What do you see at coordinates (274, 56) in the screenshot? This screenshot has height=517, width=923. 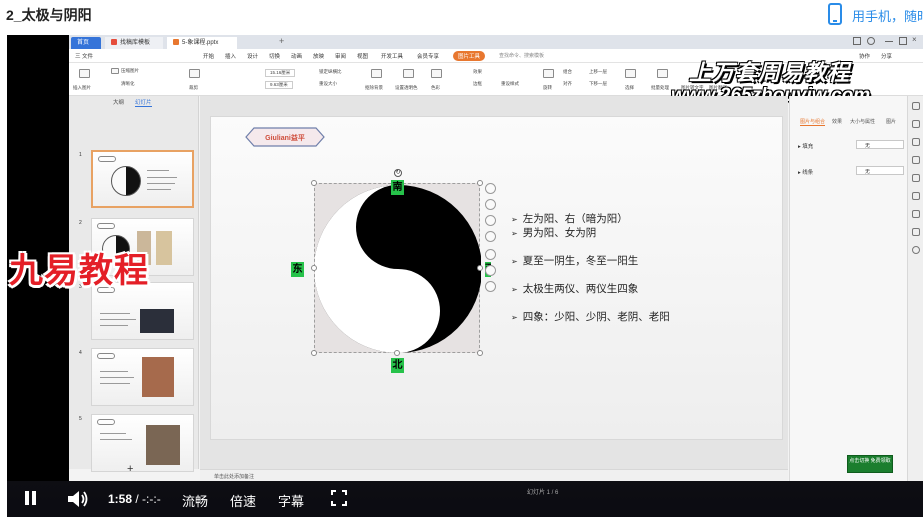 I see `menu-transition: 切换` at bounding box center [274, 56].